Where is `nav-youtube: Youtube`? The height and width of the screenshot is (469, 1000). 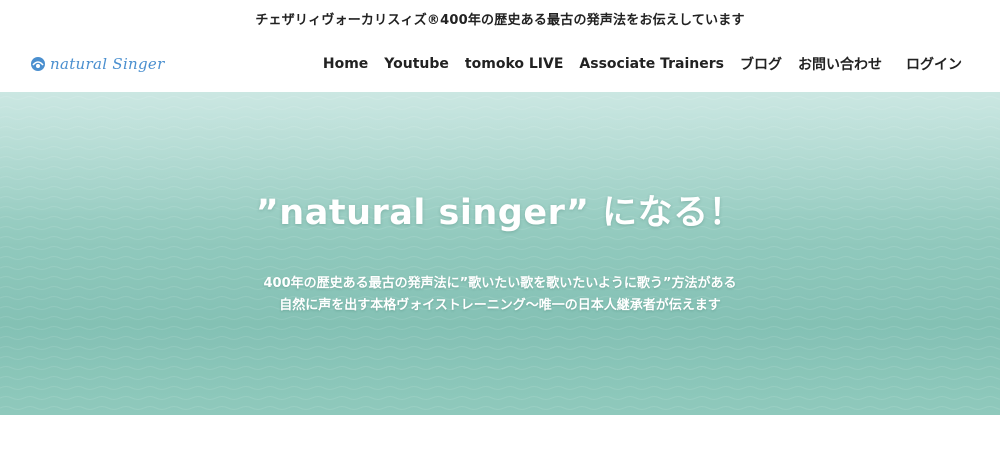 nav-youtube: Youtube is located at coordinates (416, 64).